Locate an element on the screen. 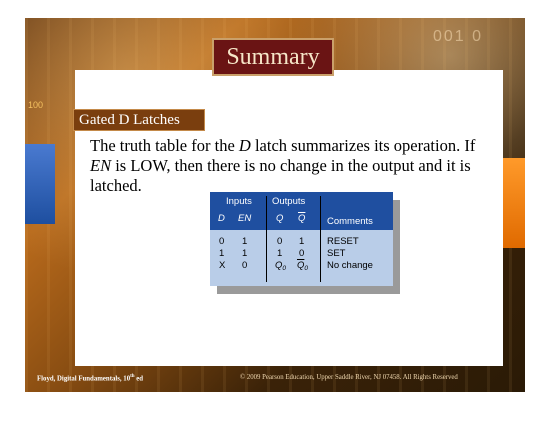  table-cell-q0: Q0 is located at coordinates (281, 266).